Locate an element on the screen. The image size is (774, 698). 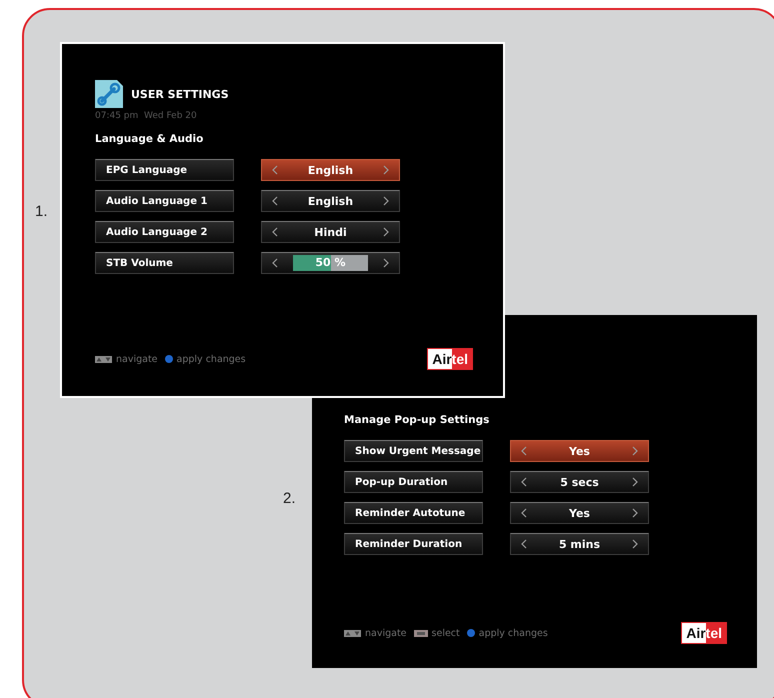
setting-label: Audio Language 2 is located at coordinates (164, 232).